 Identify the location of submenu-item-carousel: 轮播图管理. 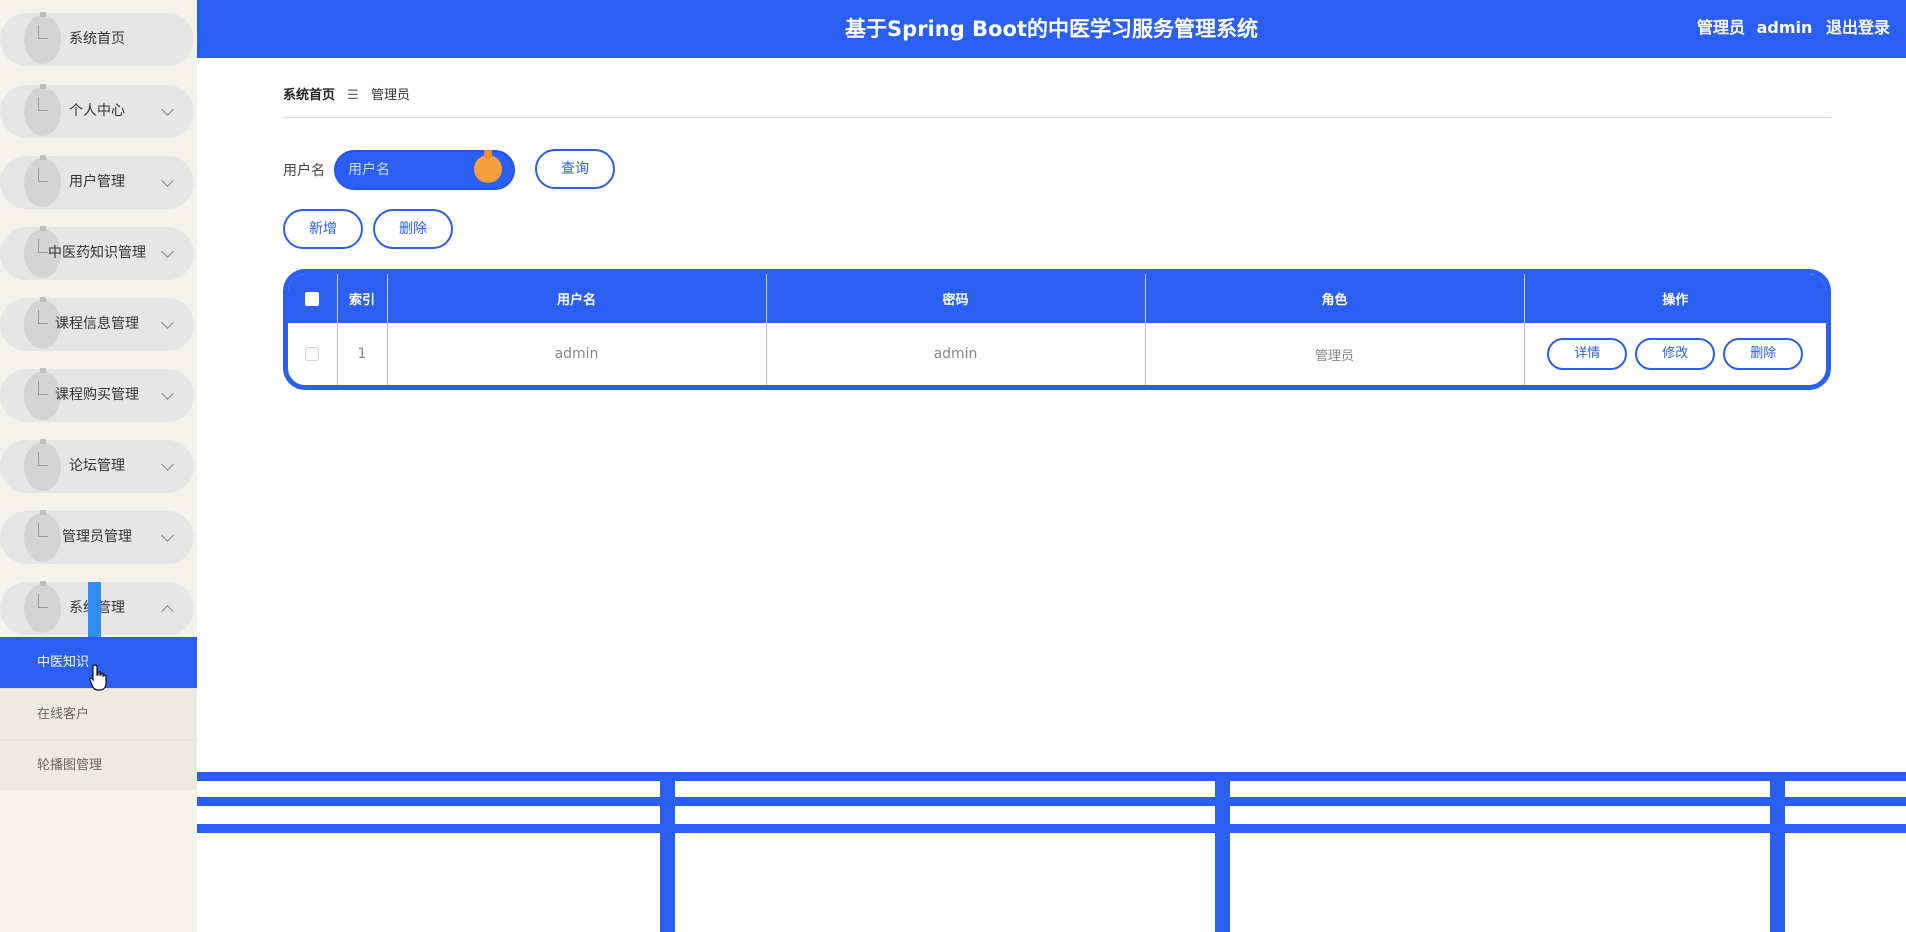
(98, 764).